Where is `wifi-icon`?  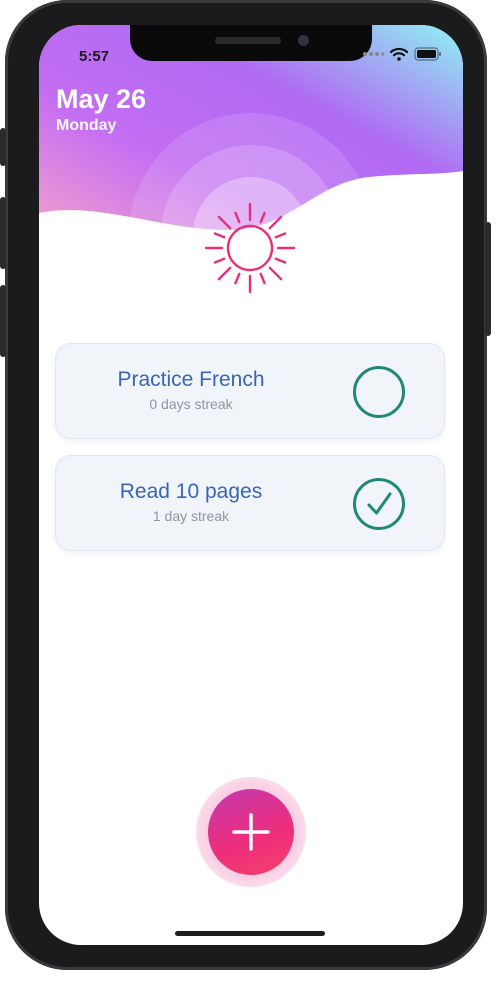 wifi-icon is located at coordinates (399, 54).